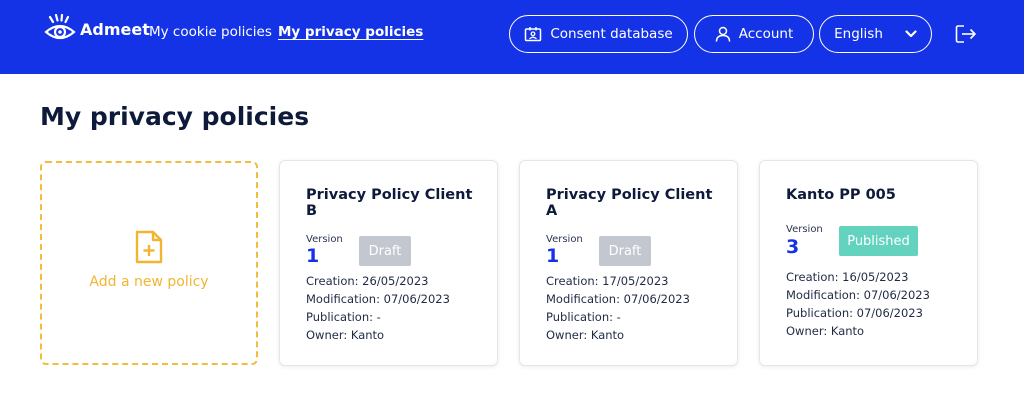  I want to click on brand-name: Admeet, so click(115, 29).